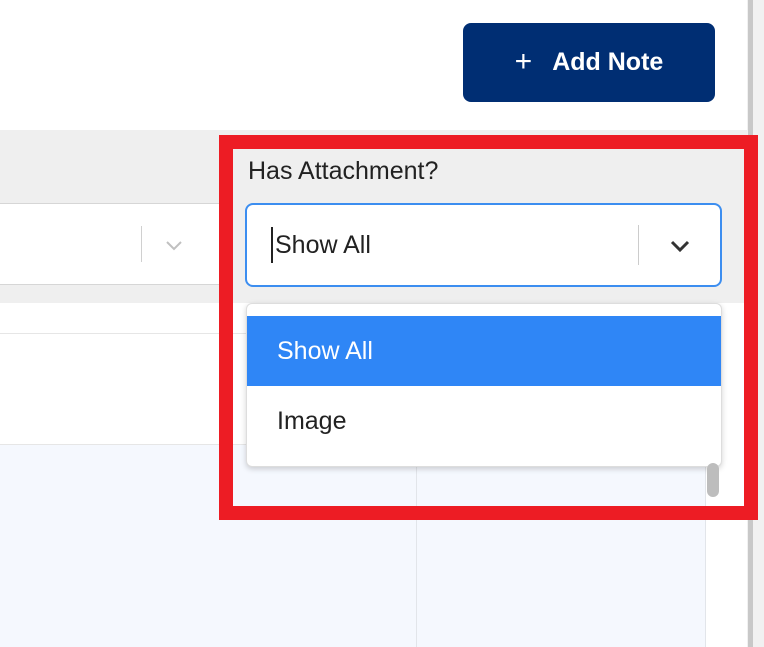  I want to click on add-note-button: + Add Note, so click(589, 62).